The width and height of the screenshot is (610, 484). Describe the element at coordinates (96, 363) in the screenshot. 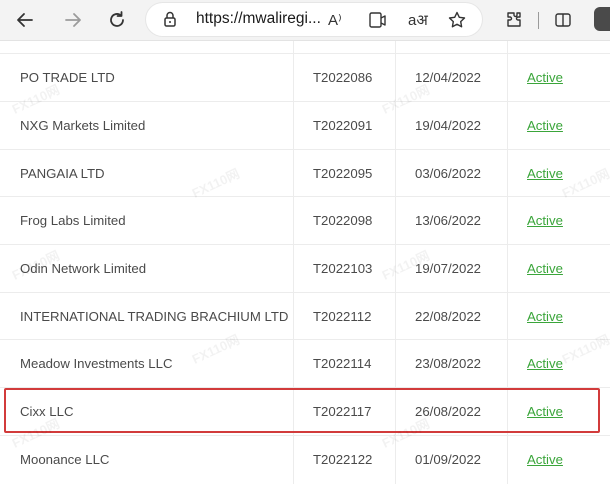

I see `company-name: Meadow Investments LLC` at that location.